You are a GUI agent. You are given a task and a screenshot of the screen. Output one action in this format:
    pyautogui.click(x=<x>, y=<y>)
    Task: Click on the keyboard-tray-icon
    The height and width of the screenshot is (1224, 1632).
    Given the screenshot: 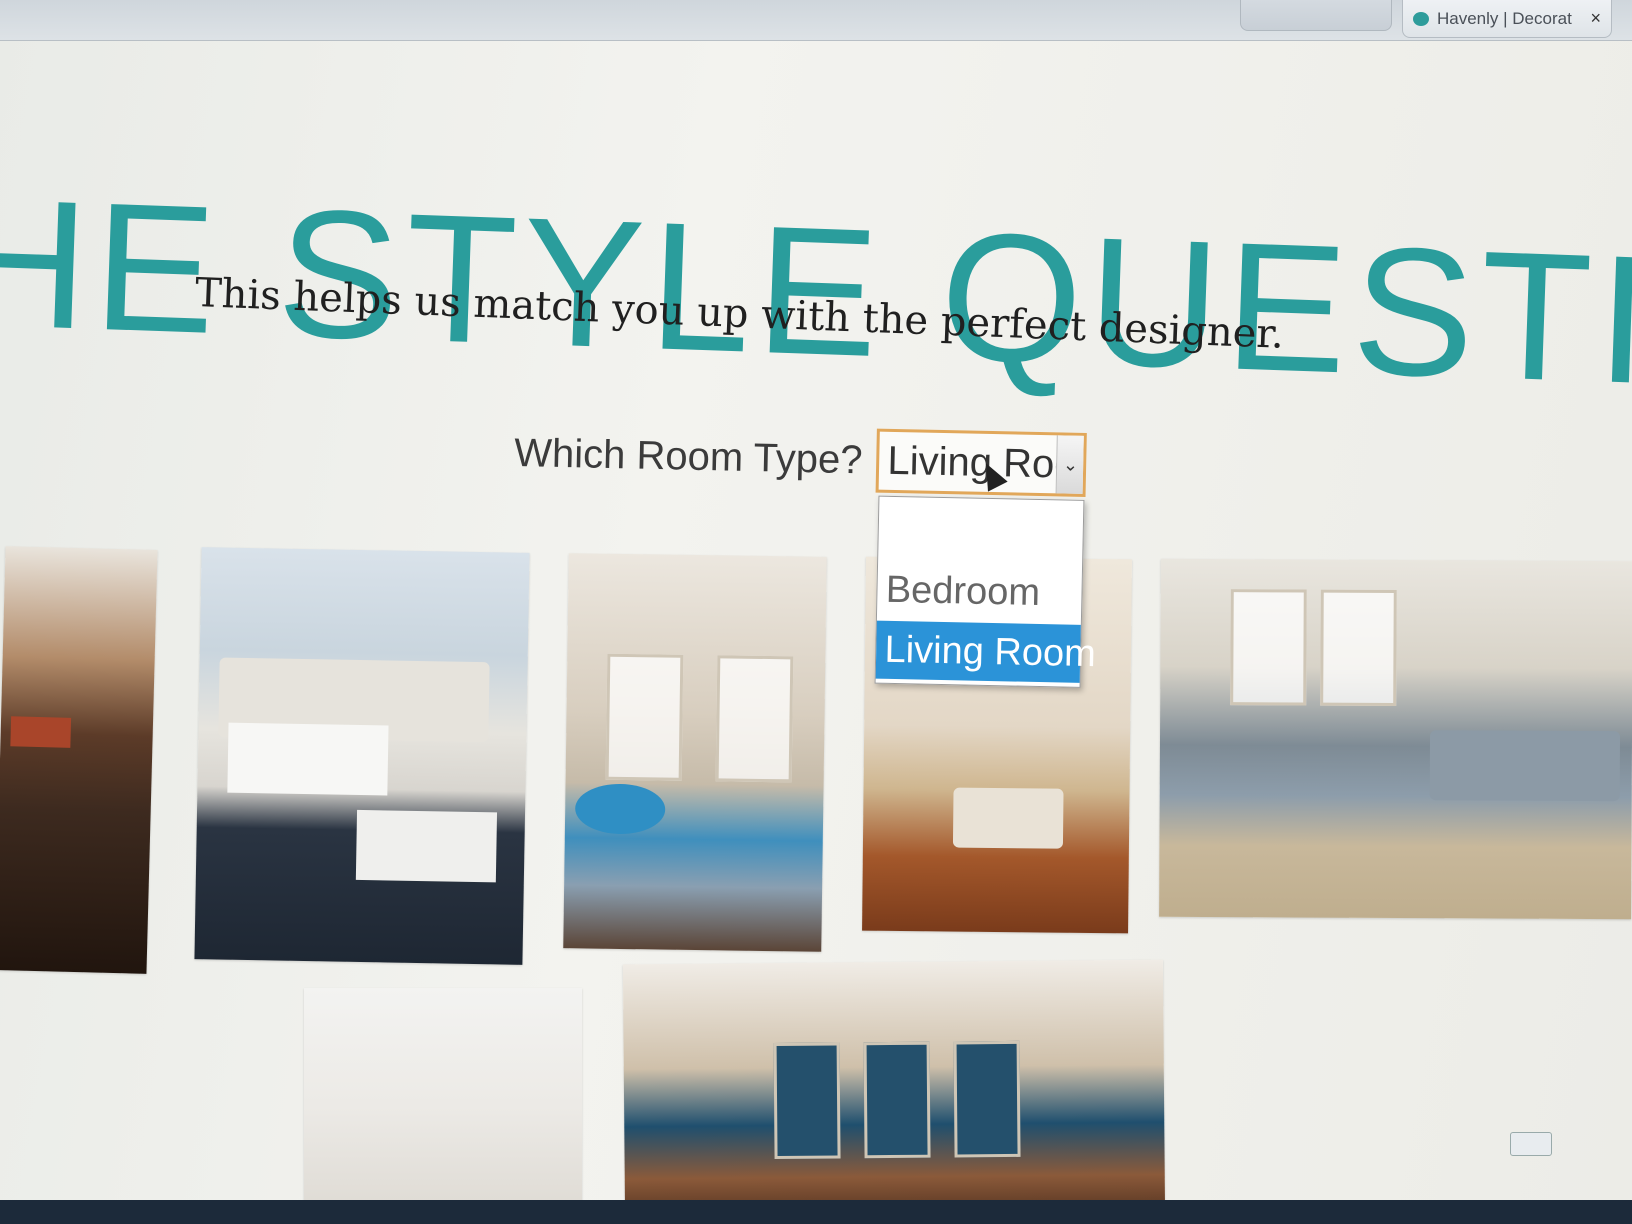 What is the action you would take?
    pyautogui.click(x=1531, y=1144)
    